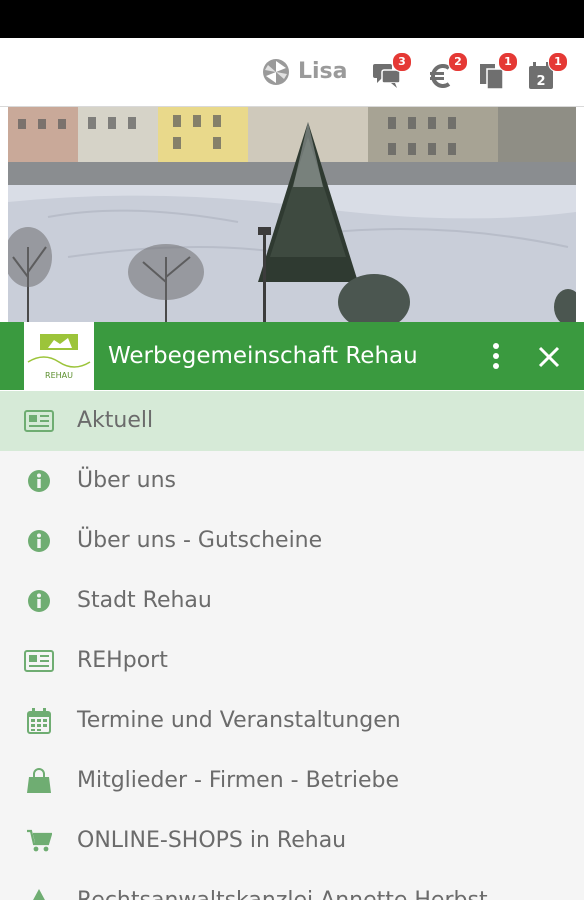 The image size is (584, 900). I want to click on menu-item-label: Stadt Rehau, so click(144, 600).